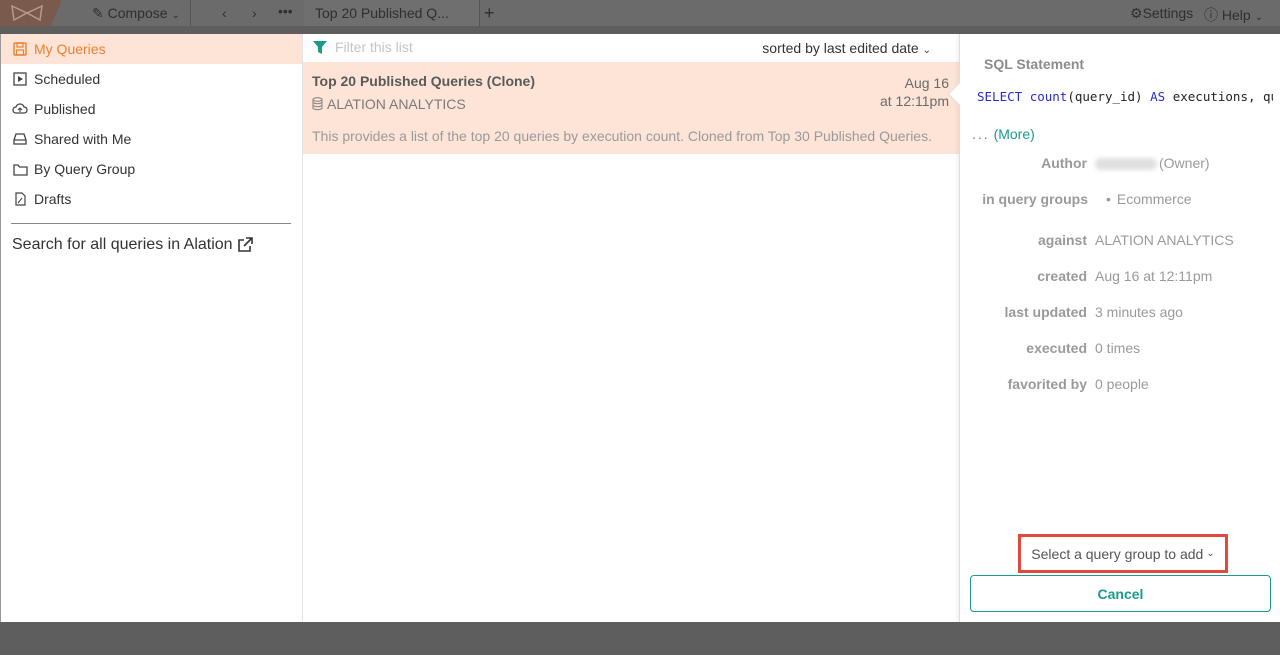 Image resolution: width=1280 pixels, height=655 pixels. What do you see at coordinates (136, 13) in the screenshot?
I see `compose-menu: ✎ Compose ⌄` at bounding box center [136, 13].